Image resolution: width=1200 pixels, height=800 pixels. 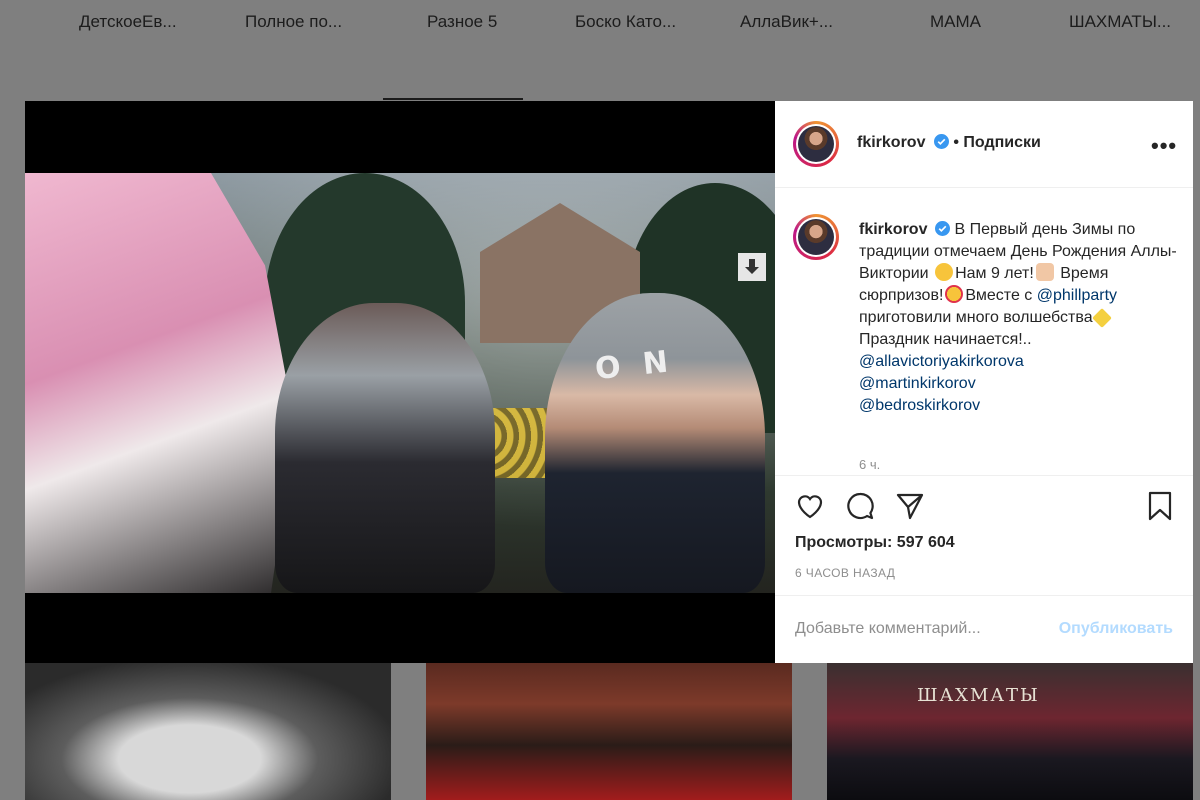 I want to click on caption-time: 6 ч., so click(x=870, y=464).